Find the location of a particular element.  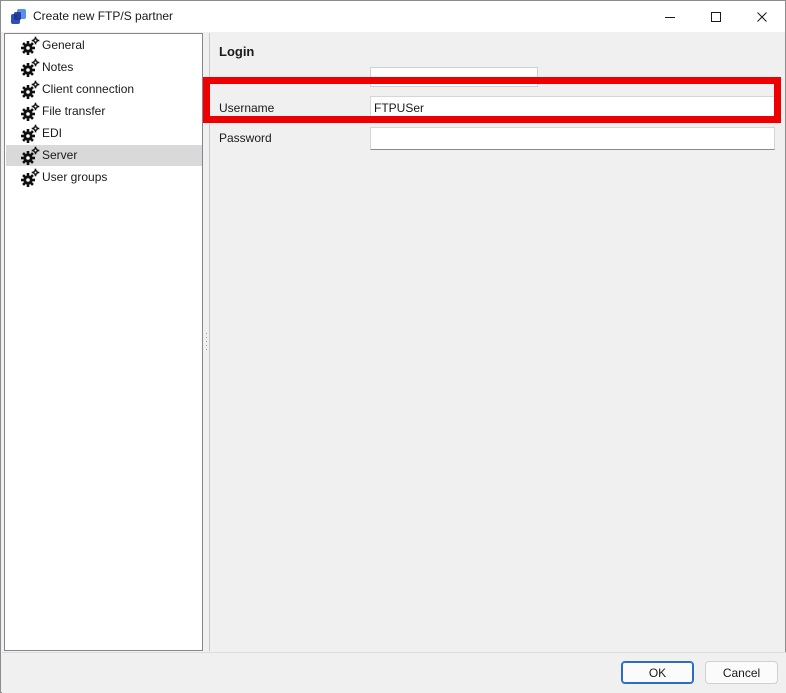

section-title-login: Login is located at coordinates (237, 51).